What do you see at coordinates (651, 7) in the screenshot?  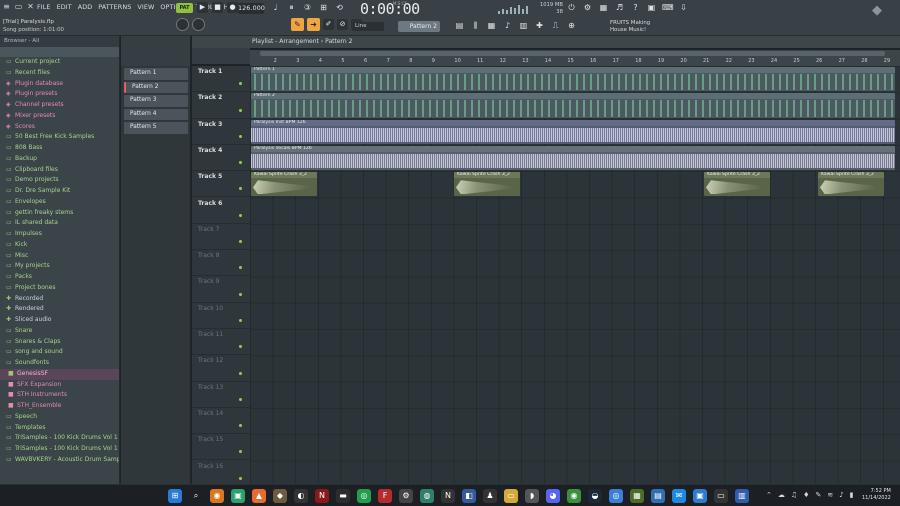 I see `save-icon: ▣` at bounding box center [651, 7].